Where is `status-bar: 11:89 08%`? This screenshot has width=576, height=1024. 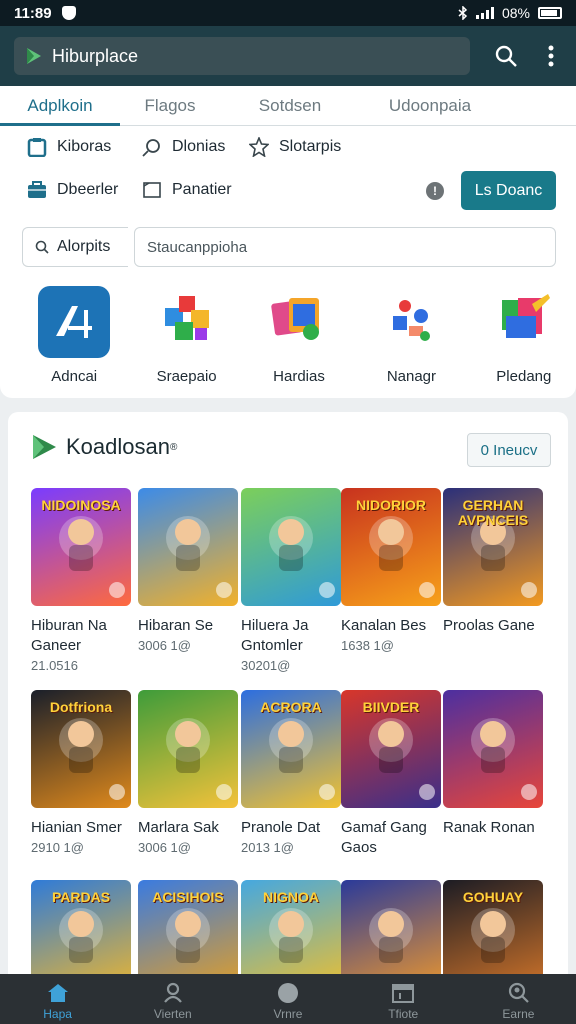 status-bar: 11:89 08% is located at coordinates (288, 13).